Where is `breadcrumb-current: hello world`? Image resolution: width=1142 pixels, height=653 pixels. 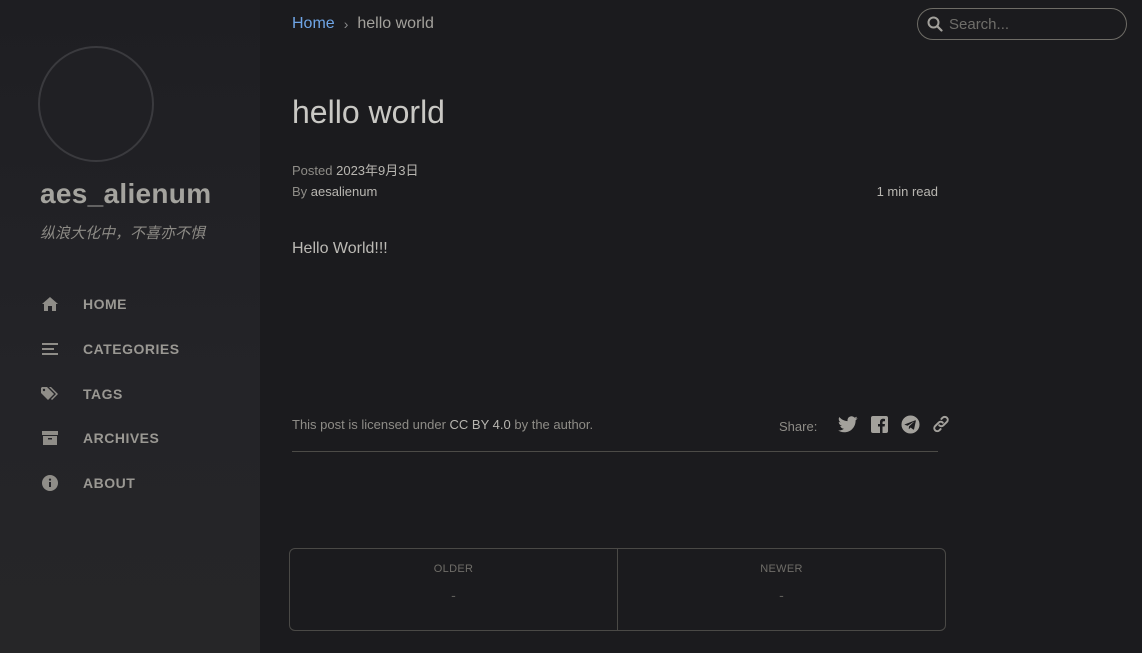 breadcrumb-current: hello world is located at coordinates (395, 23).